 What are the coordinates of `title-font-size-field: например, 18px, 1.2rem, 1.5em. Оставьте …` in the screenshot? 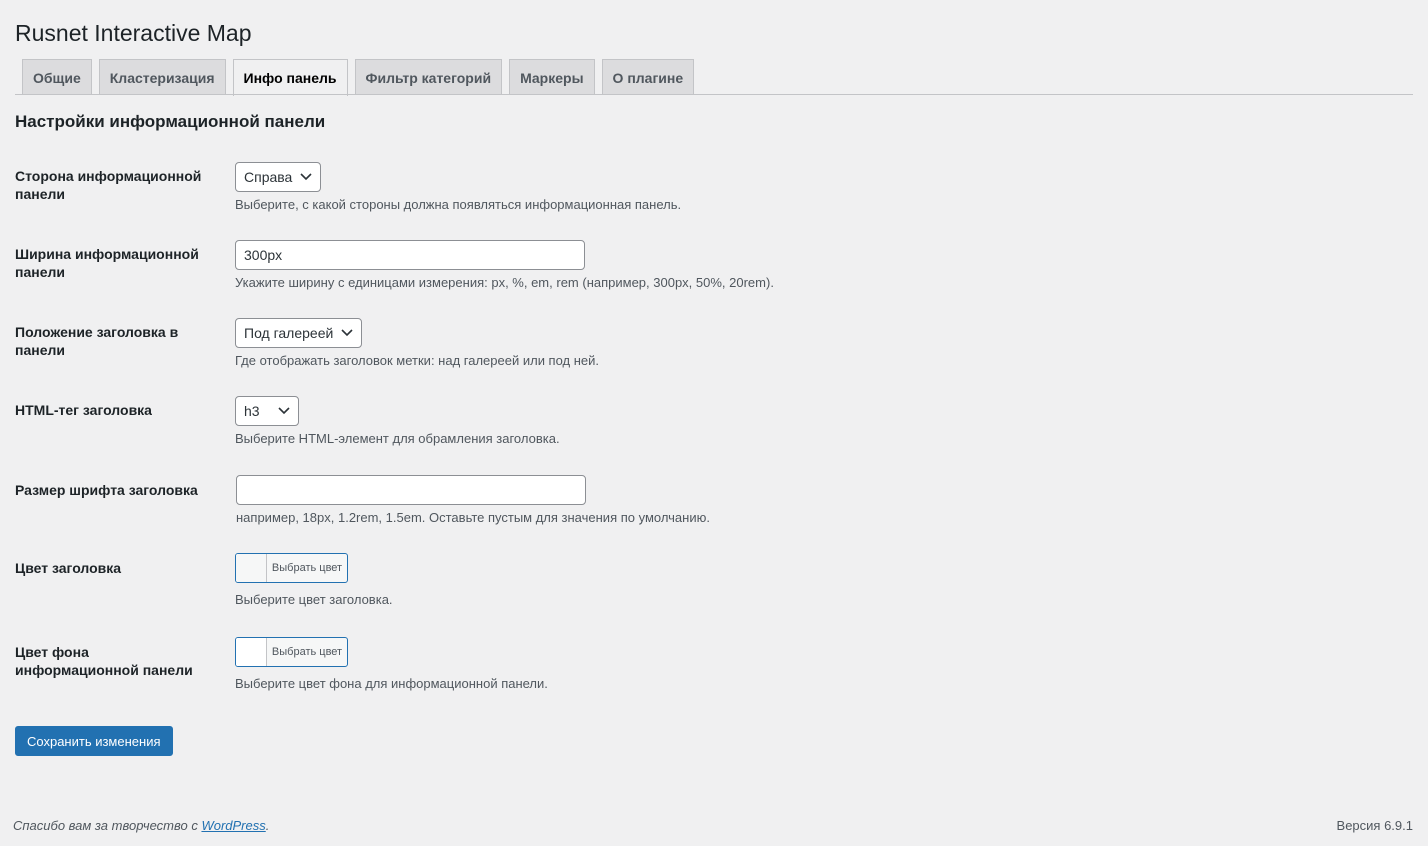 It's located at (473, 501).